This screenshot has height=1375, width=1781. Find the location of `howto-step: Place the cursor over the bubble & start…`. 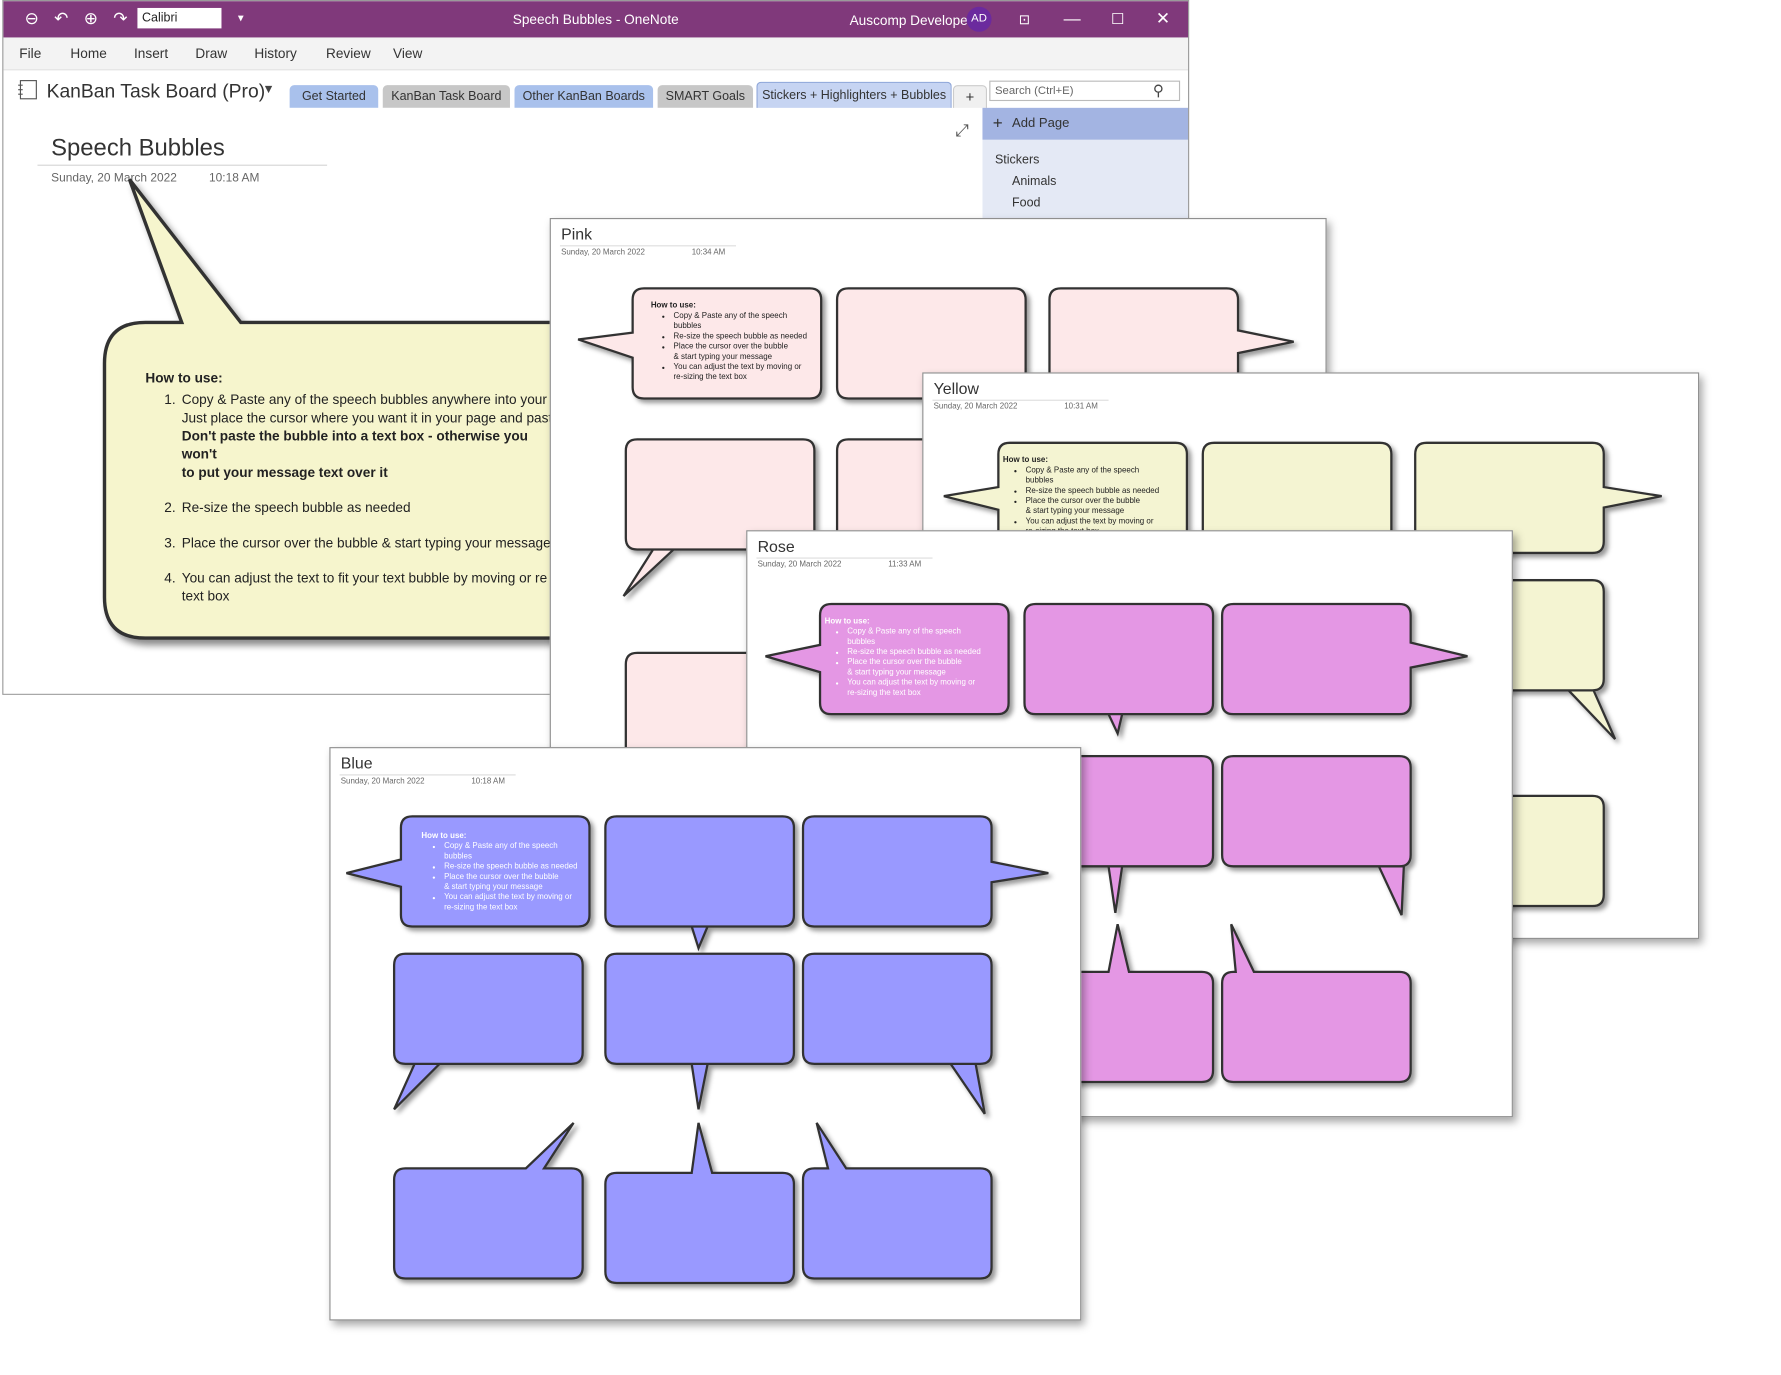

howto-step: Place the cursor over the bubble & start… is located at coordinates (372, 543).